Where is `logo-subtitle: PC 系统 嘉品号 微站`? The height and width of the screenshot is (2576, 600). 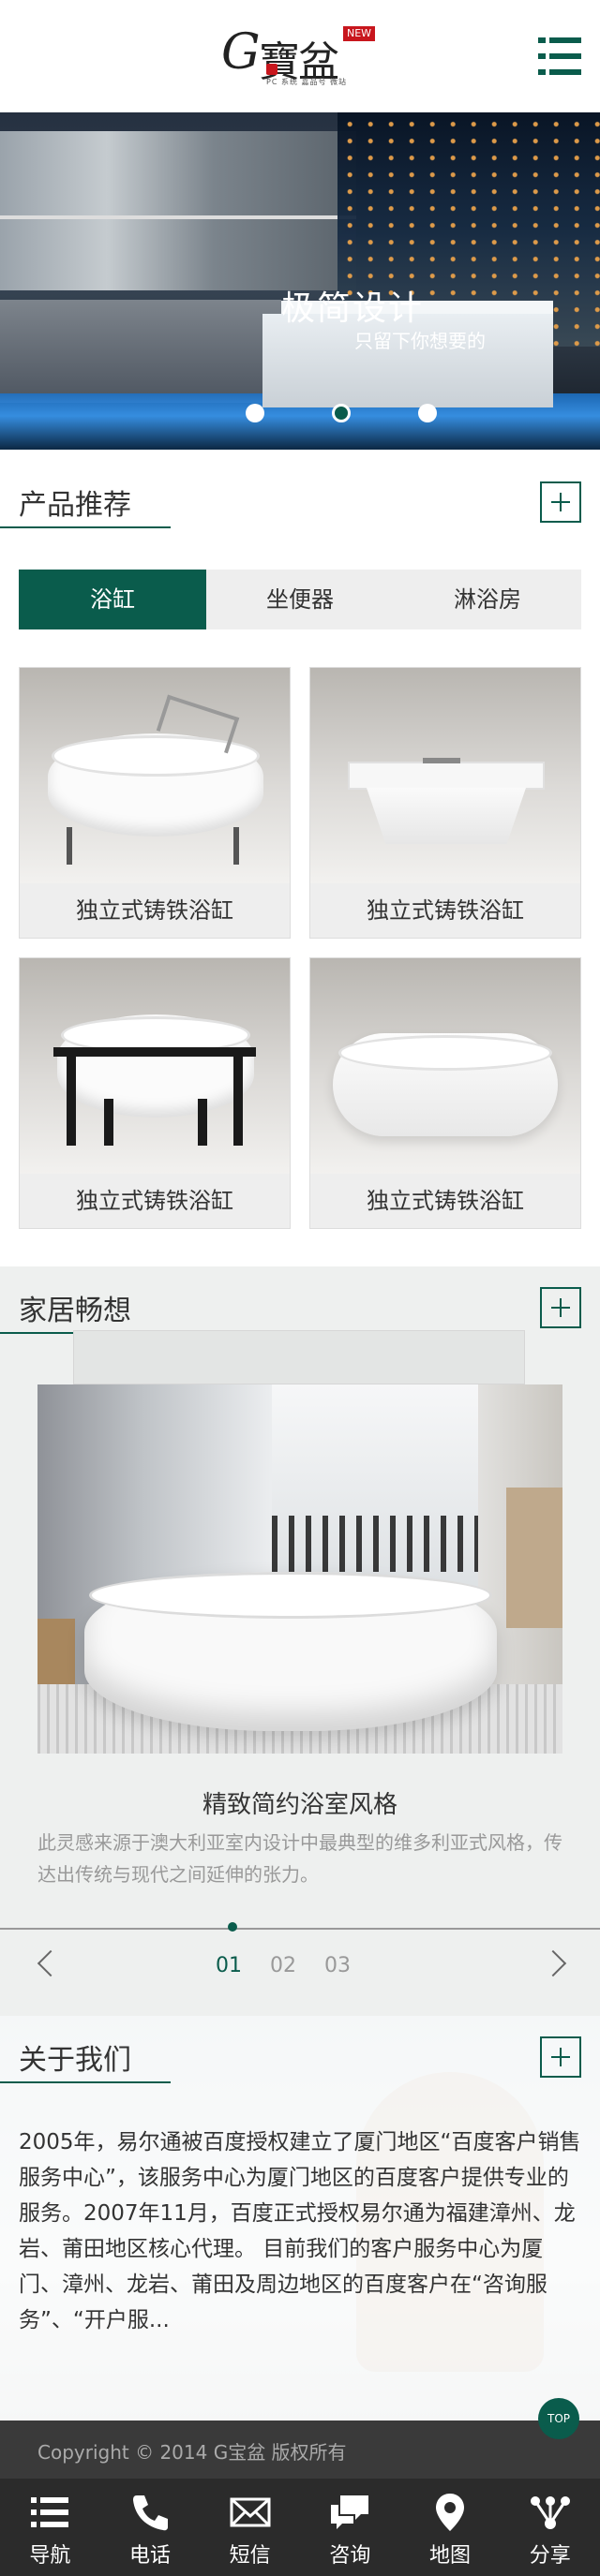 logo-subtitle: PC 系统 嘉品号 微站 is located at coordinates (307, 82).